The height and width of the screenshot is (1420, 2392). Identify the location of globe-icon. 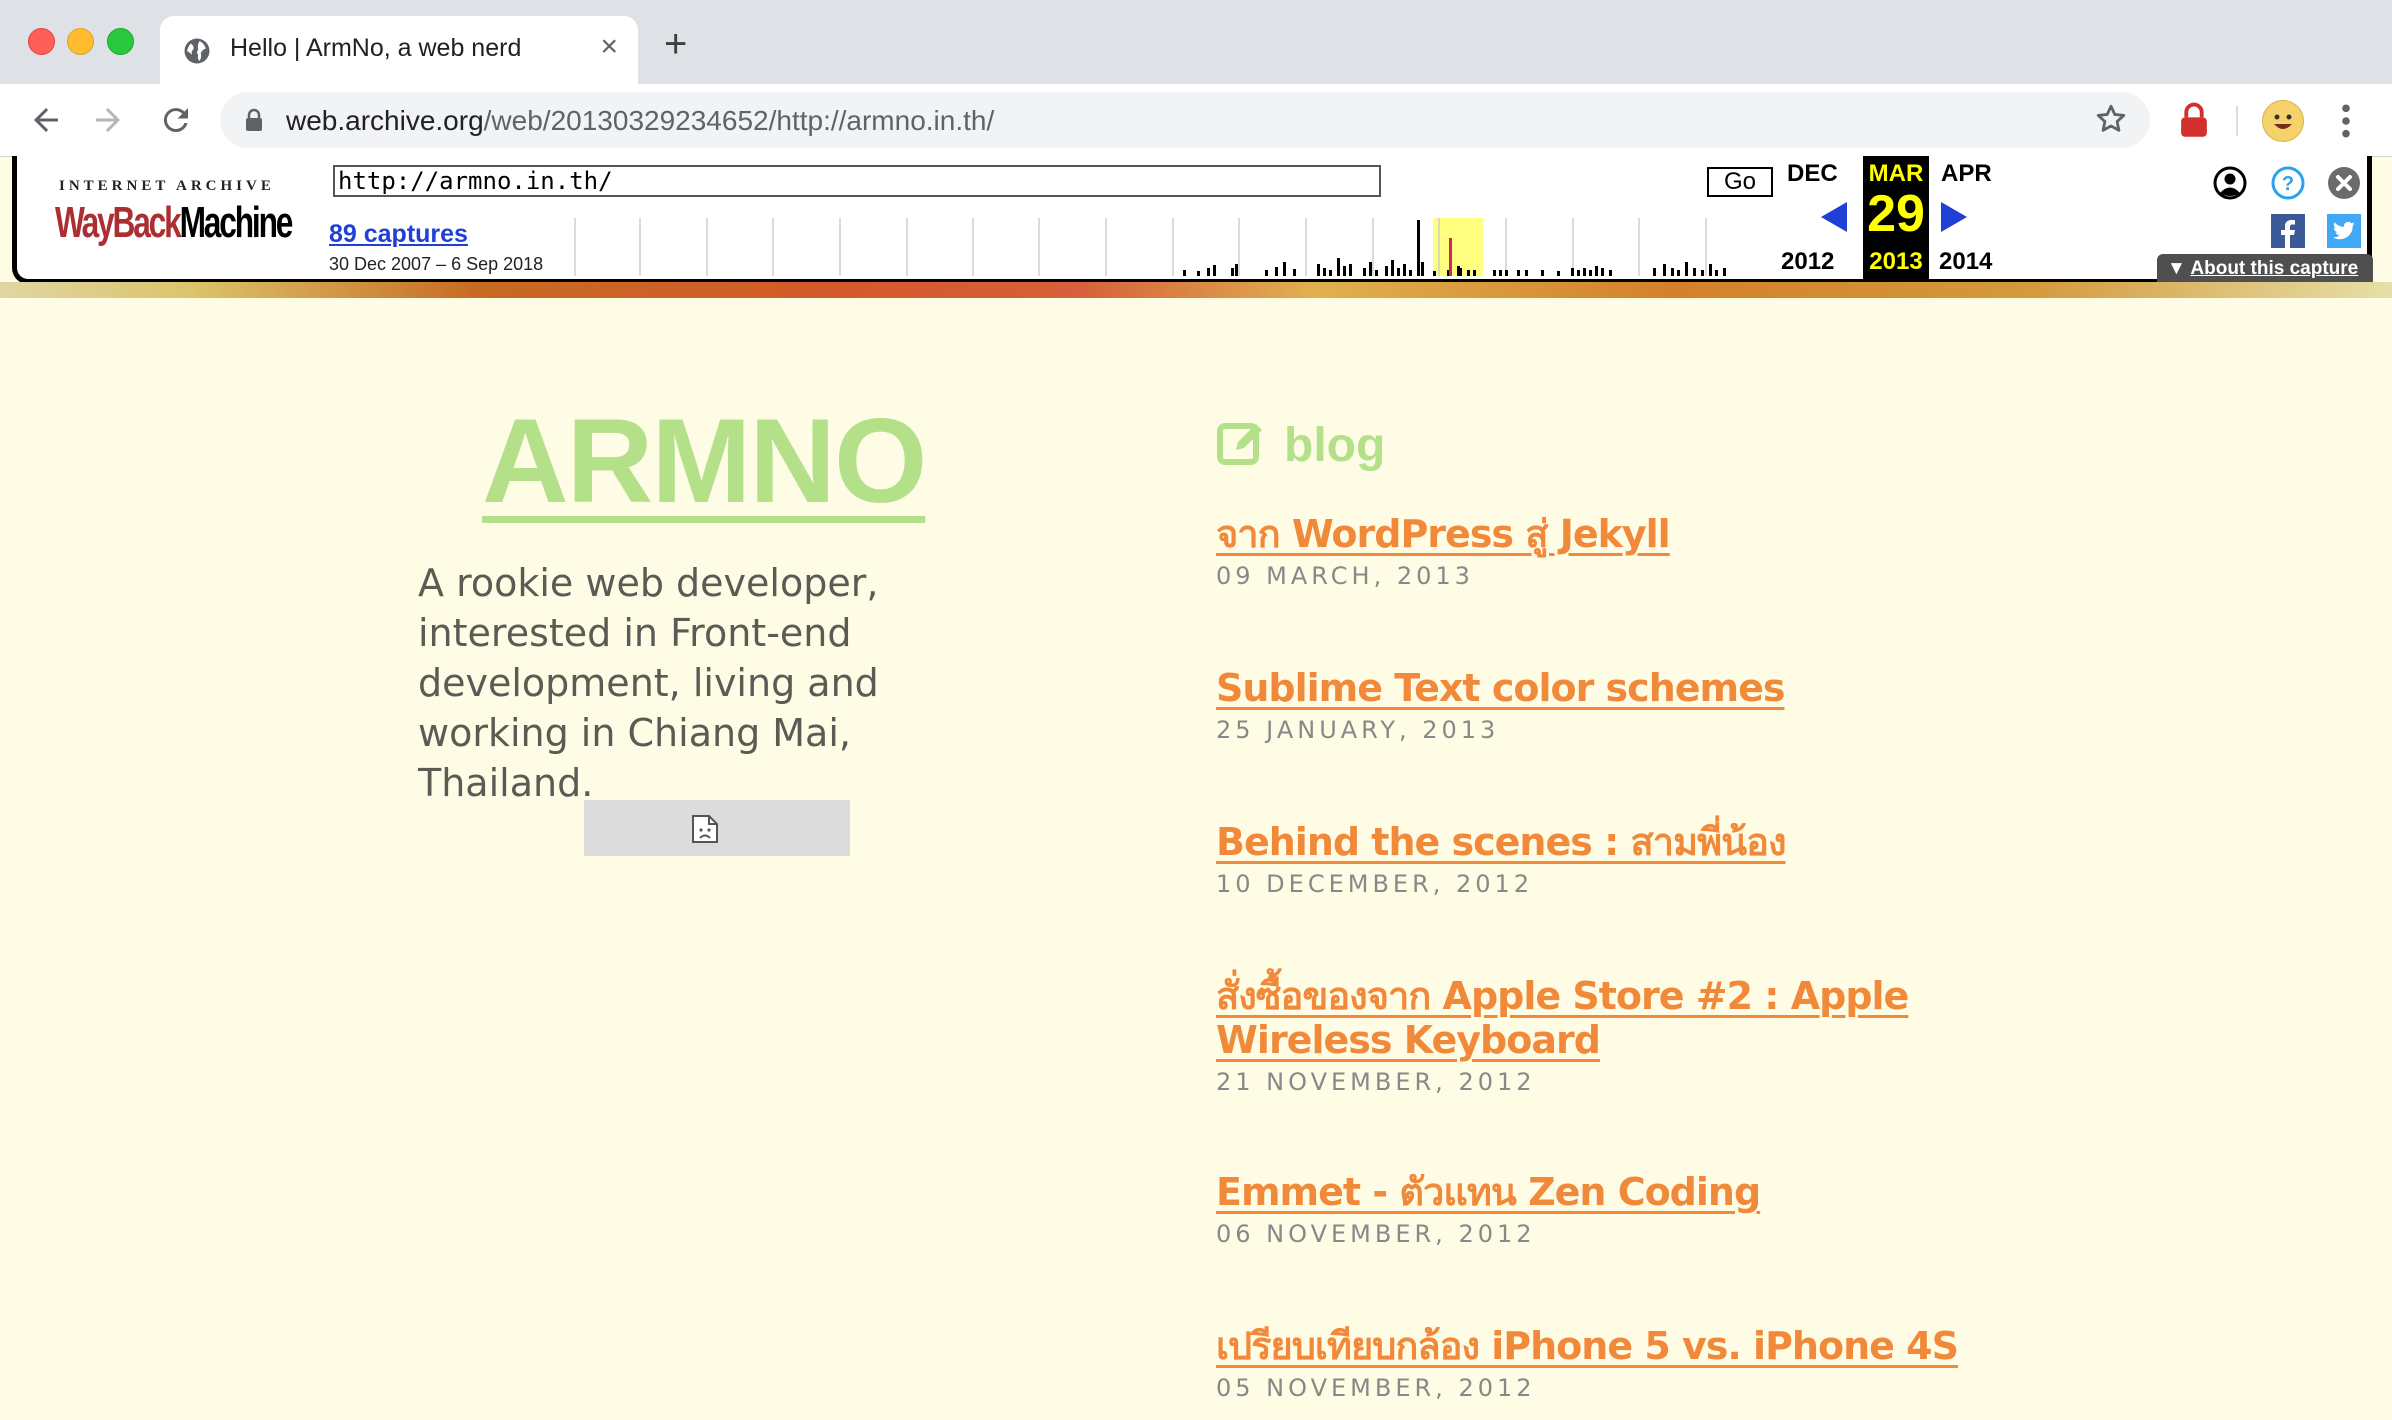
(197, 51).